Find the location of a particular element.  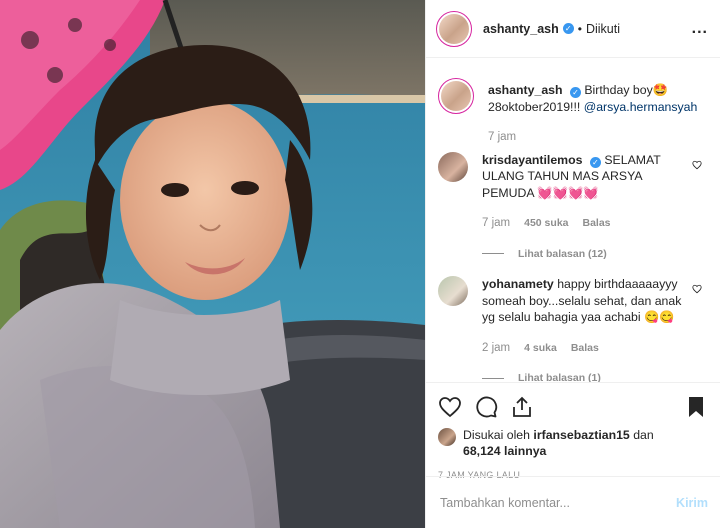

caption-avatar is located at coordinates (456, 96).